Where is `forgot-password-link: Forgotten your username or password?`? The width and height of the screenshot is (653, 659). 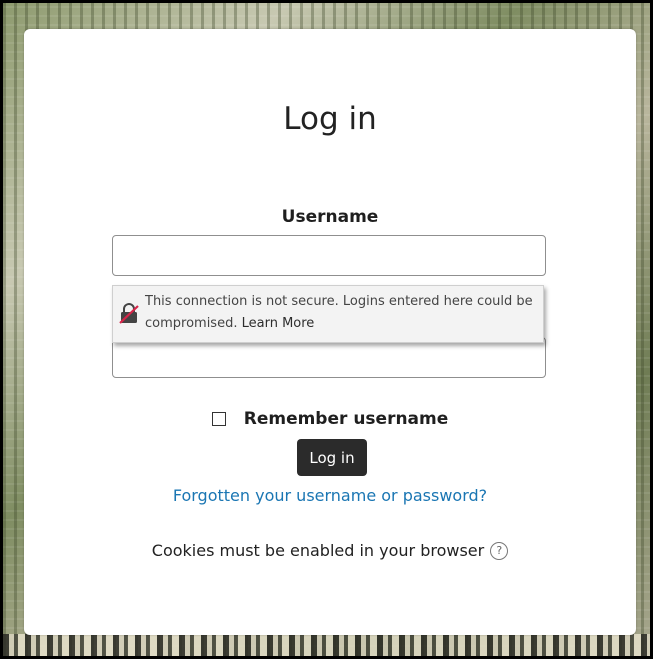
forgot-password-link: Forgotten your username or password? is located at coordinates (330, 495).